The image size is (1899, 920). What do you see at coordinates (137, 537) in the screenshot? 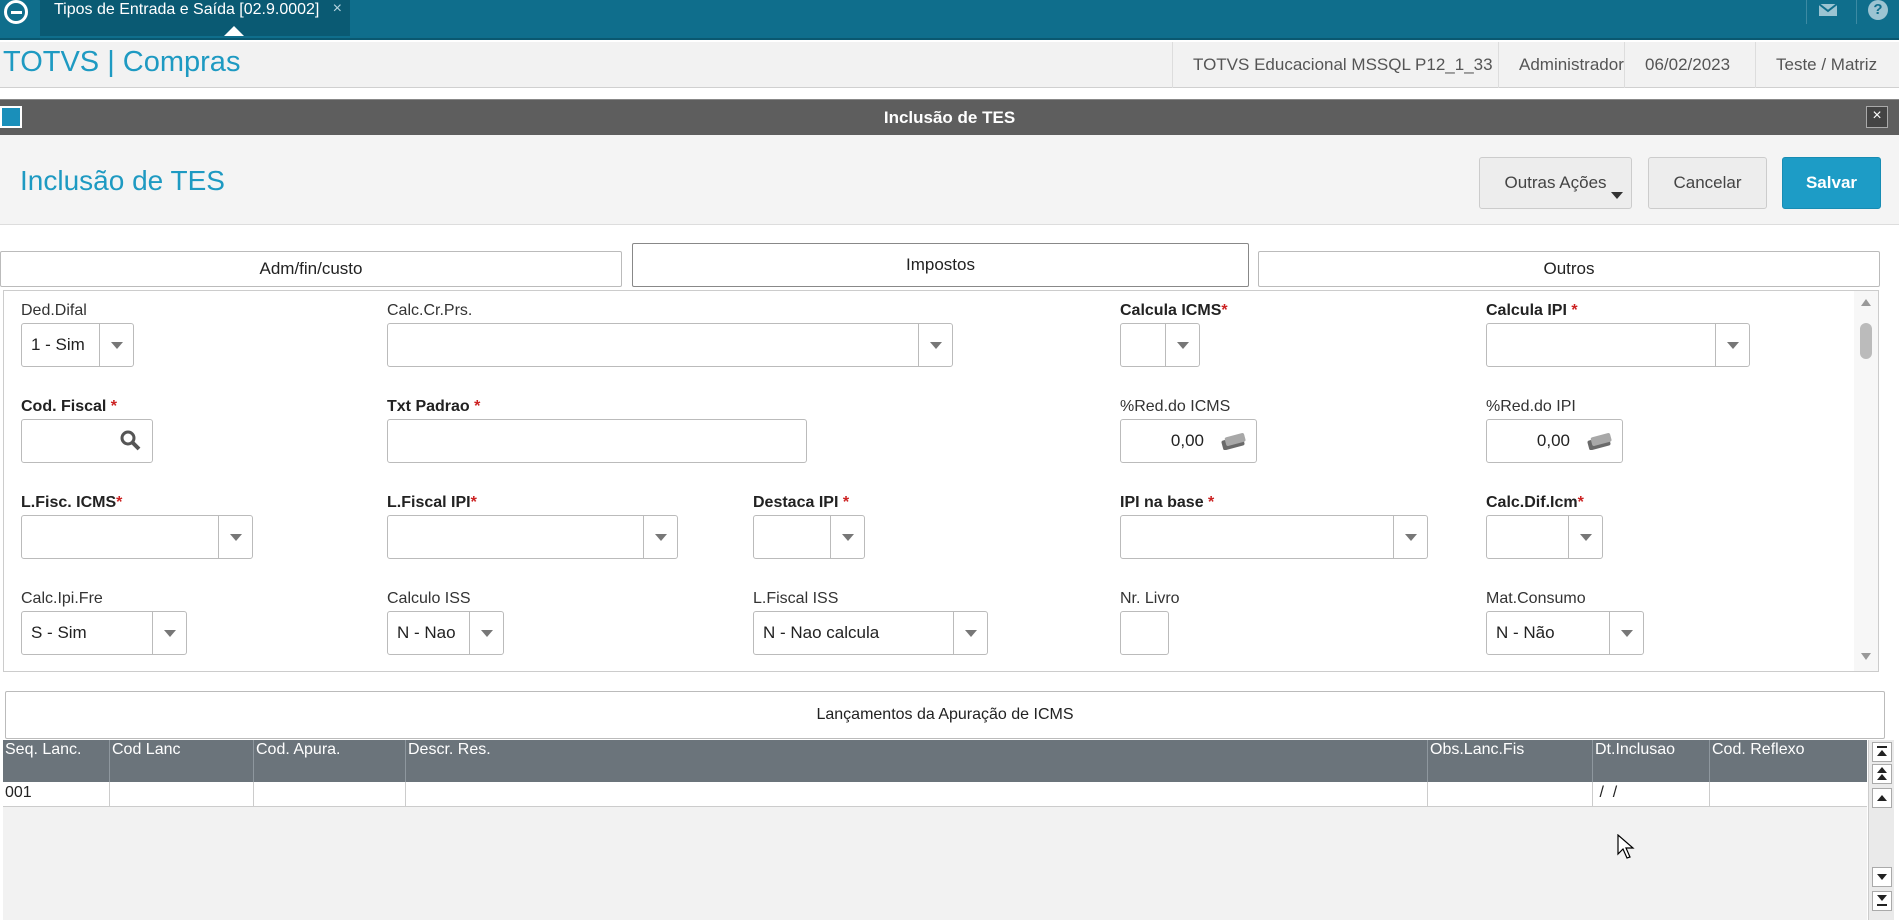
I see `lfisc-icms-select` at bounding box center [137, 537].